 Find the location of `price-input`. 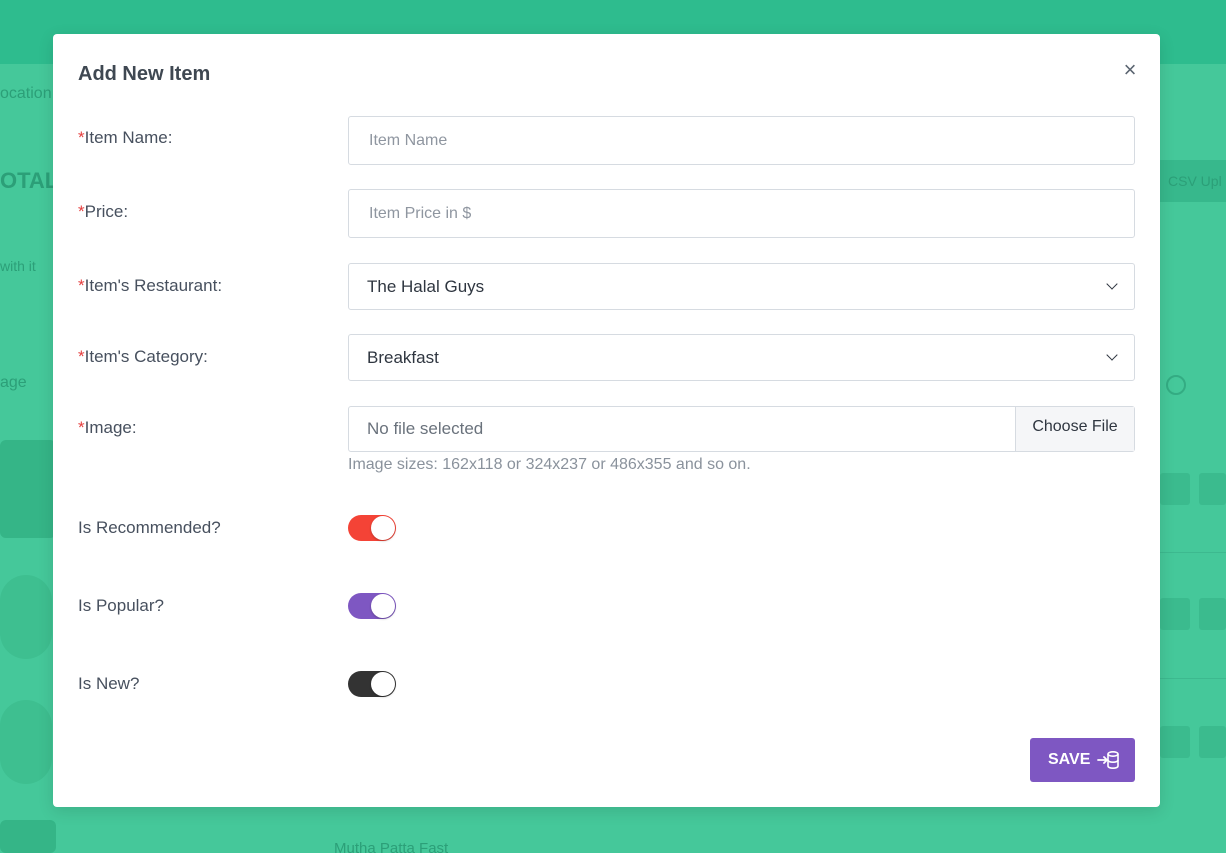

price-input is located at coordinates (741, 213).